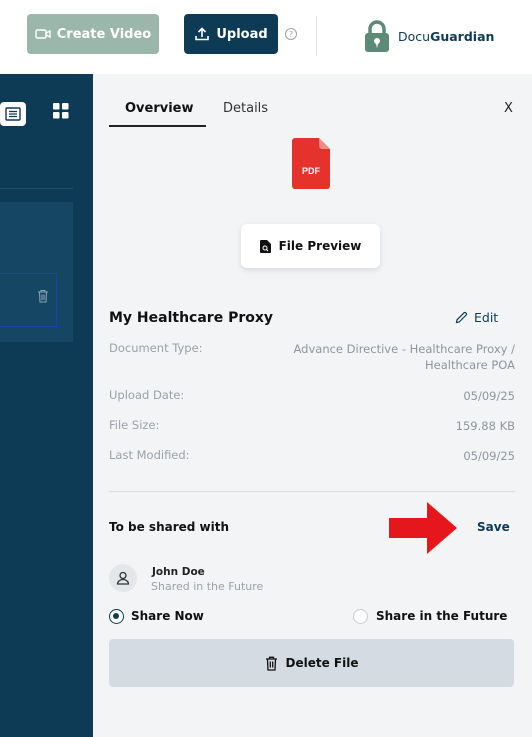 This screenshot has height=737, width=532. Describe the element at coordinates (322, 663) in the screenshot. I see `delete-file-label: Delete File` at that location.